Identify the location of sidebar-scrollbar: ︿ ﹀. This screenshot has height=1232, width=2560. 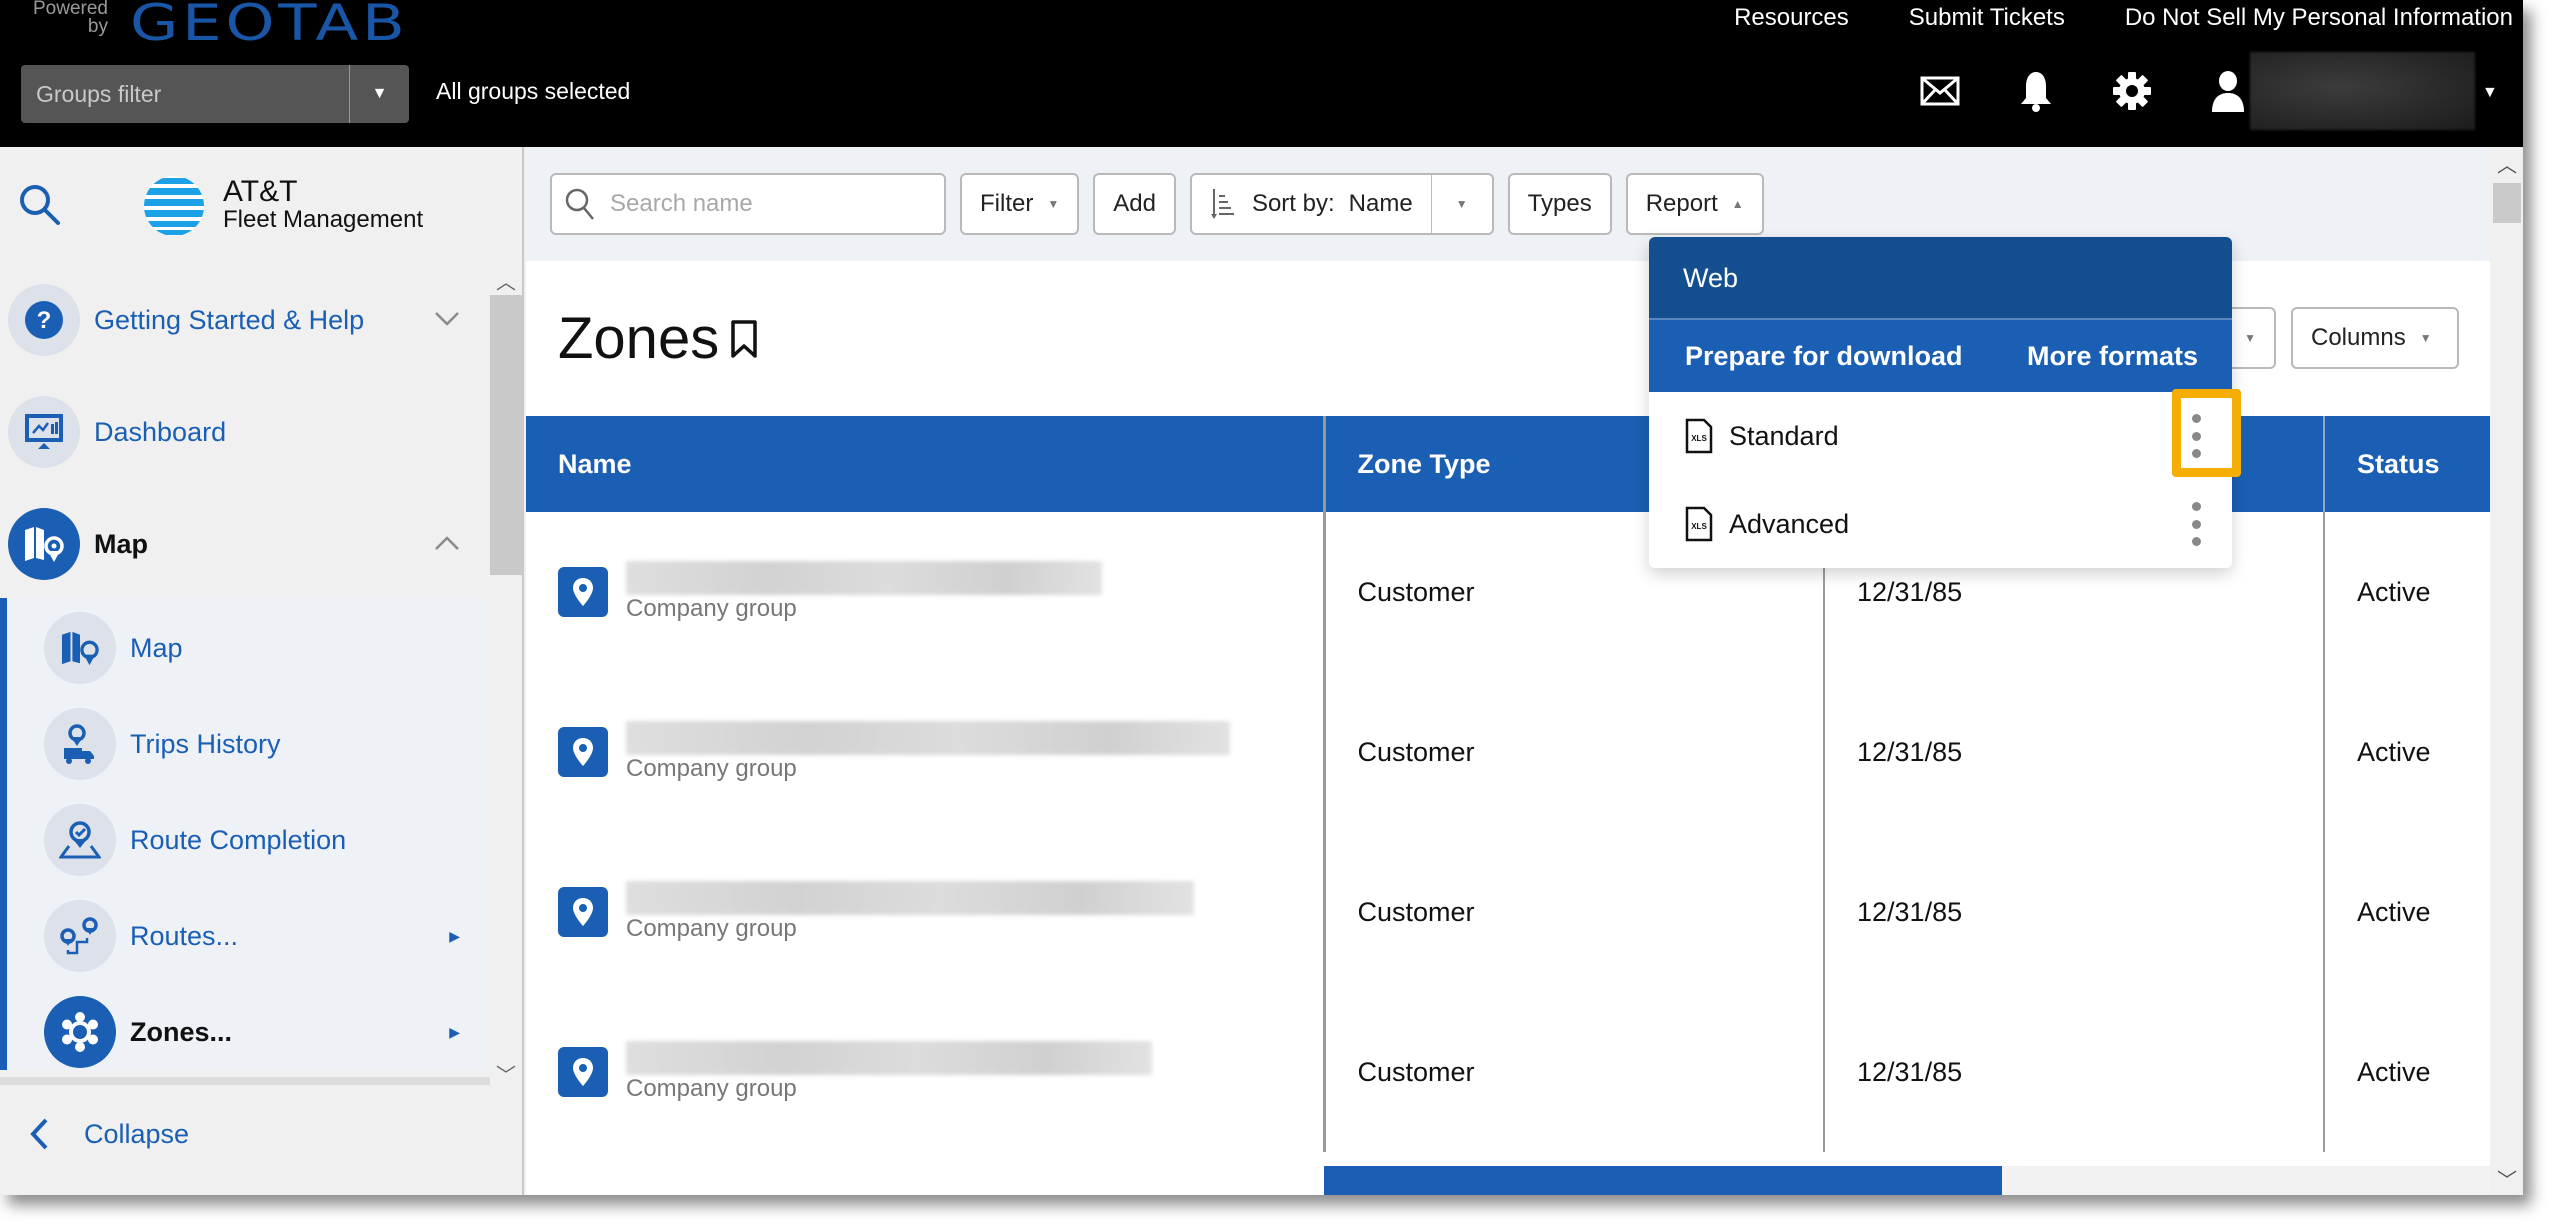
(506, 678).